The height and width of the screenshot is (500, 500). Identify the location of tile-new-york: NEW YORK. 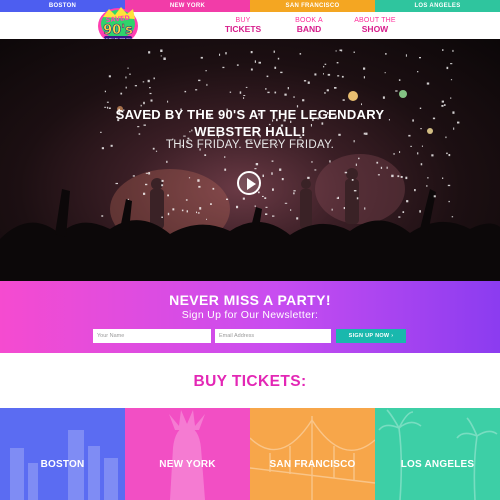
(187, 454).